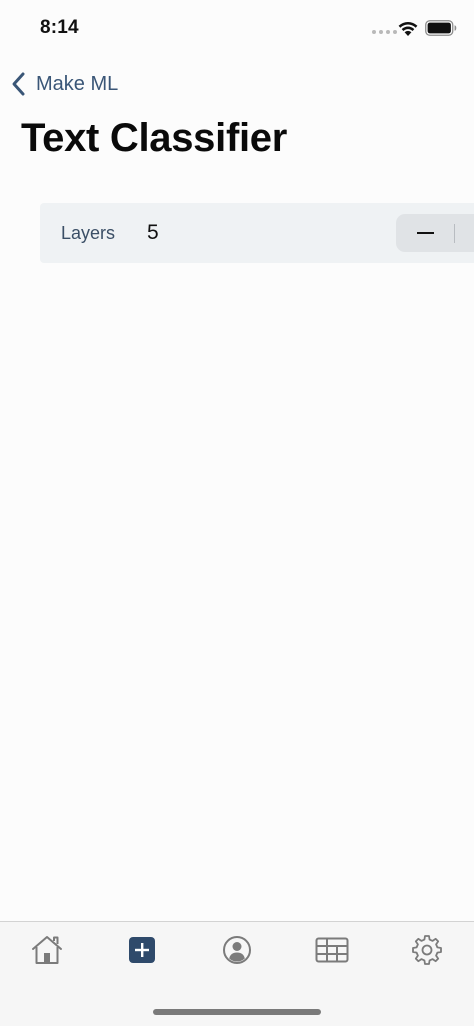 Image resolution: width=474 pixels, height=1026 pixels. What do you see at coordinates (154, 138) in the screenshot?
I see `page-title: Text Classifier` at bounding box center [154, 138].